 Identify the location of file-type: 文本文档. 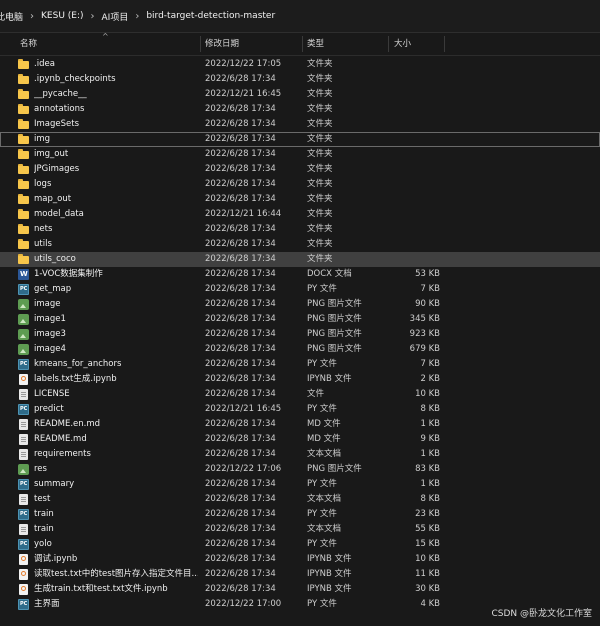
(324, 529).